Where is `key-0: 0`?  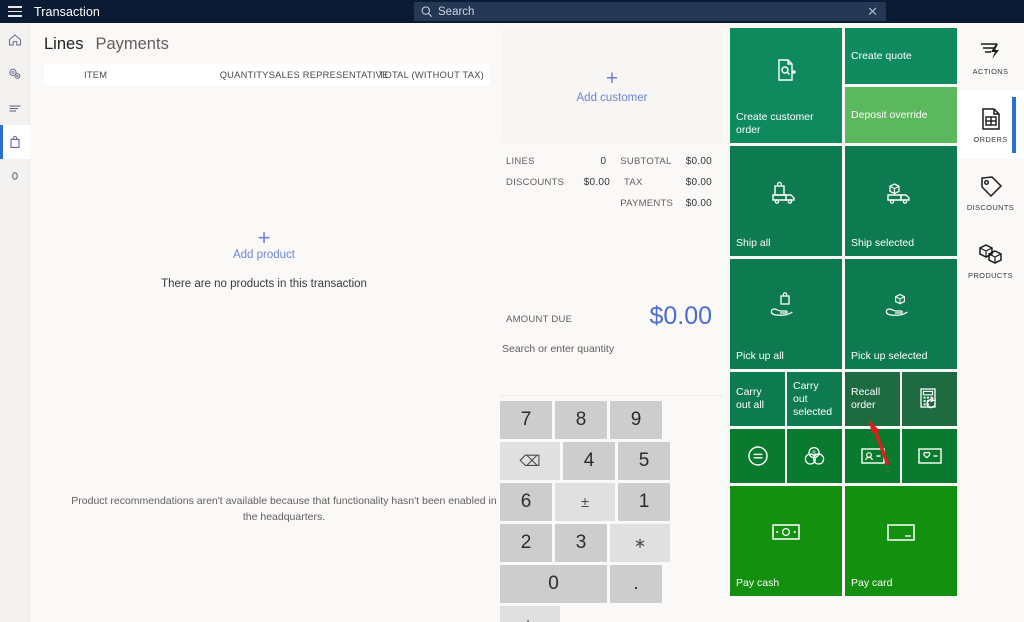
key-0: 0 is located at coordinates (553, 584).